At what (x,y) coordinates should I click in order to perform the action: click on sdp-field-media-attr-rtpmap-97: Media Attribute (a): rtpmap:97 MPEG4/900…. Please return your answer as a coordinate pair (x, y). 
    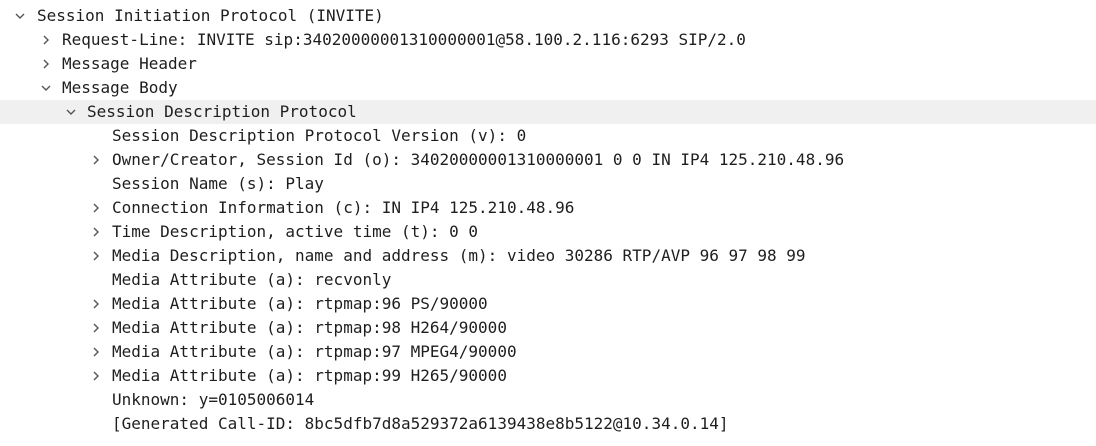
    Looking at the image, I should click on (548, 352).